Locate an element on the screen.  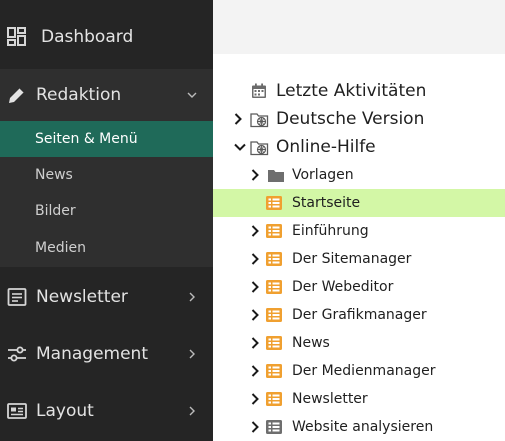
tree-item-label: Startseite is located at coordinates (326, 203).